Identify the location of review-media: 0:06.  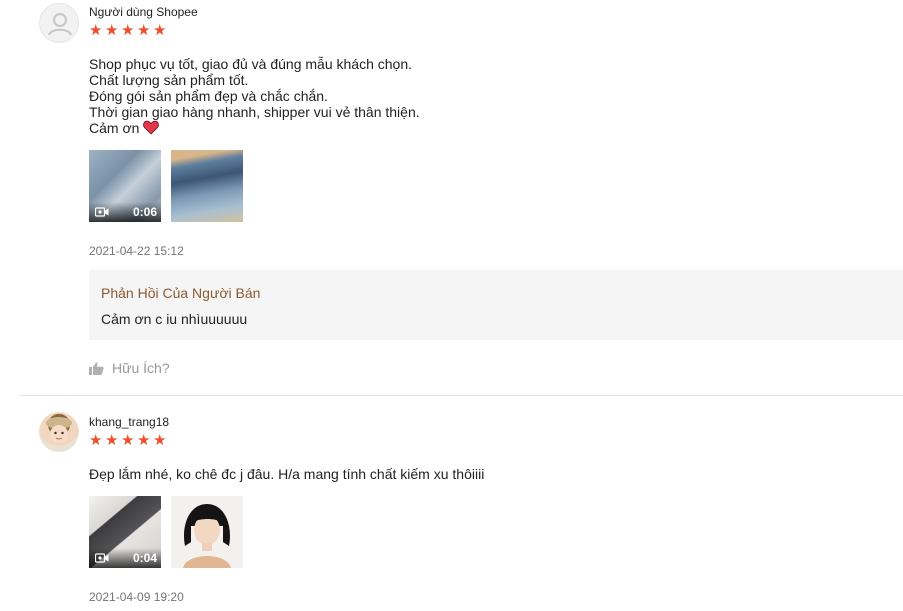
(166, 186).